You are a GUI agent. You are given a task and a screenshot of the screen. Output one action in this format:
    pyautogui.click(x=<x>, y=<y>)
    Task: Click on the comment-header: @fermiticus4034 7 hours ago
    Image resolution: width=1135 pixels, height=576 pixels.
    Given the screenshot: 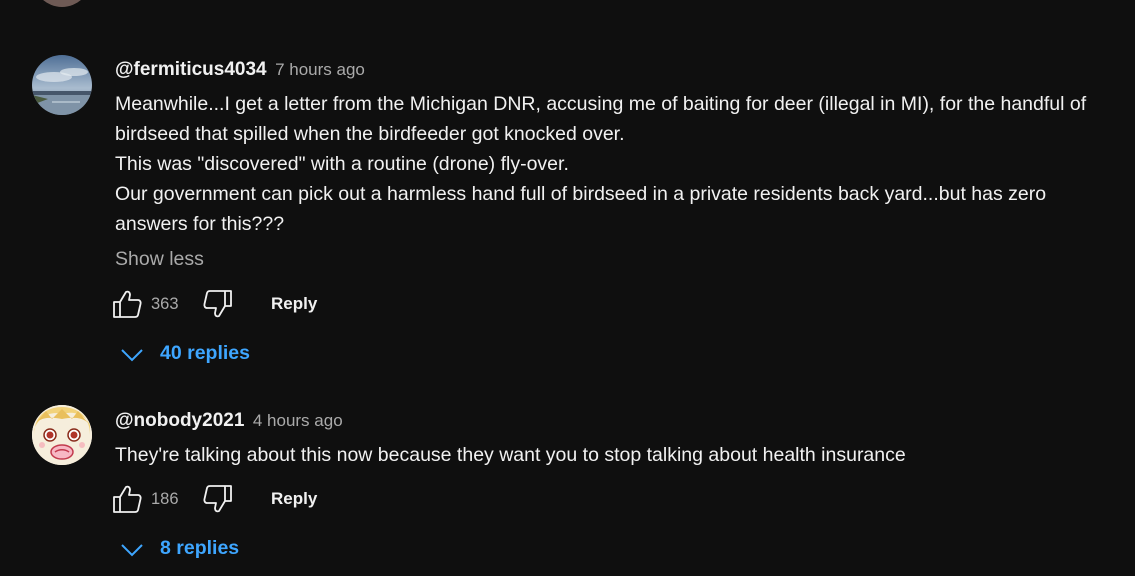 What is the action you would take?
    pyautogui.click(x=240, y=70)
    